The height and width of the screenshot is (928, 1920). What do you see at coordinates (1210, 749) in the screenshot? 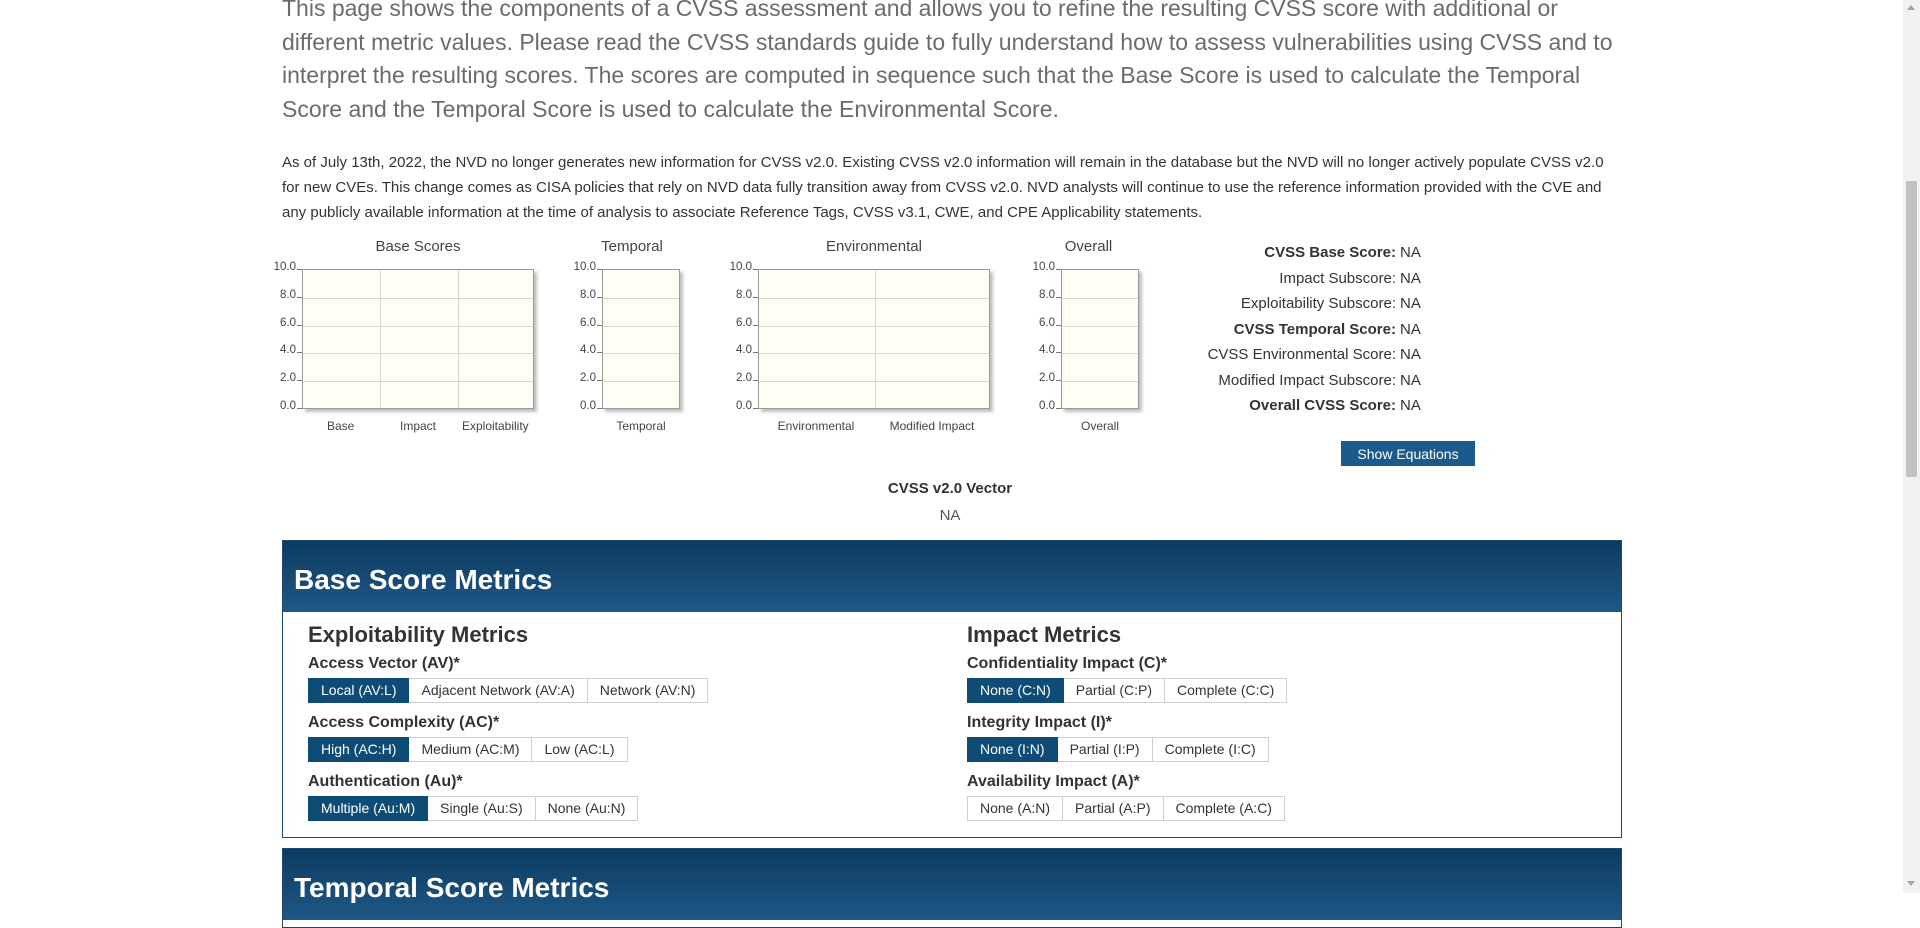
I see `metric-option-button: Complete (I:C)` at bounding box center [1210, 749].